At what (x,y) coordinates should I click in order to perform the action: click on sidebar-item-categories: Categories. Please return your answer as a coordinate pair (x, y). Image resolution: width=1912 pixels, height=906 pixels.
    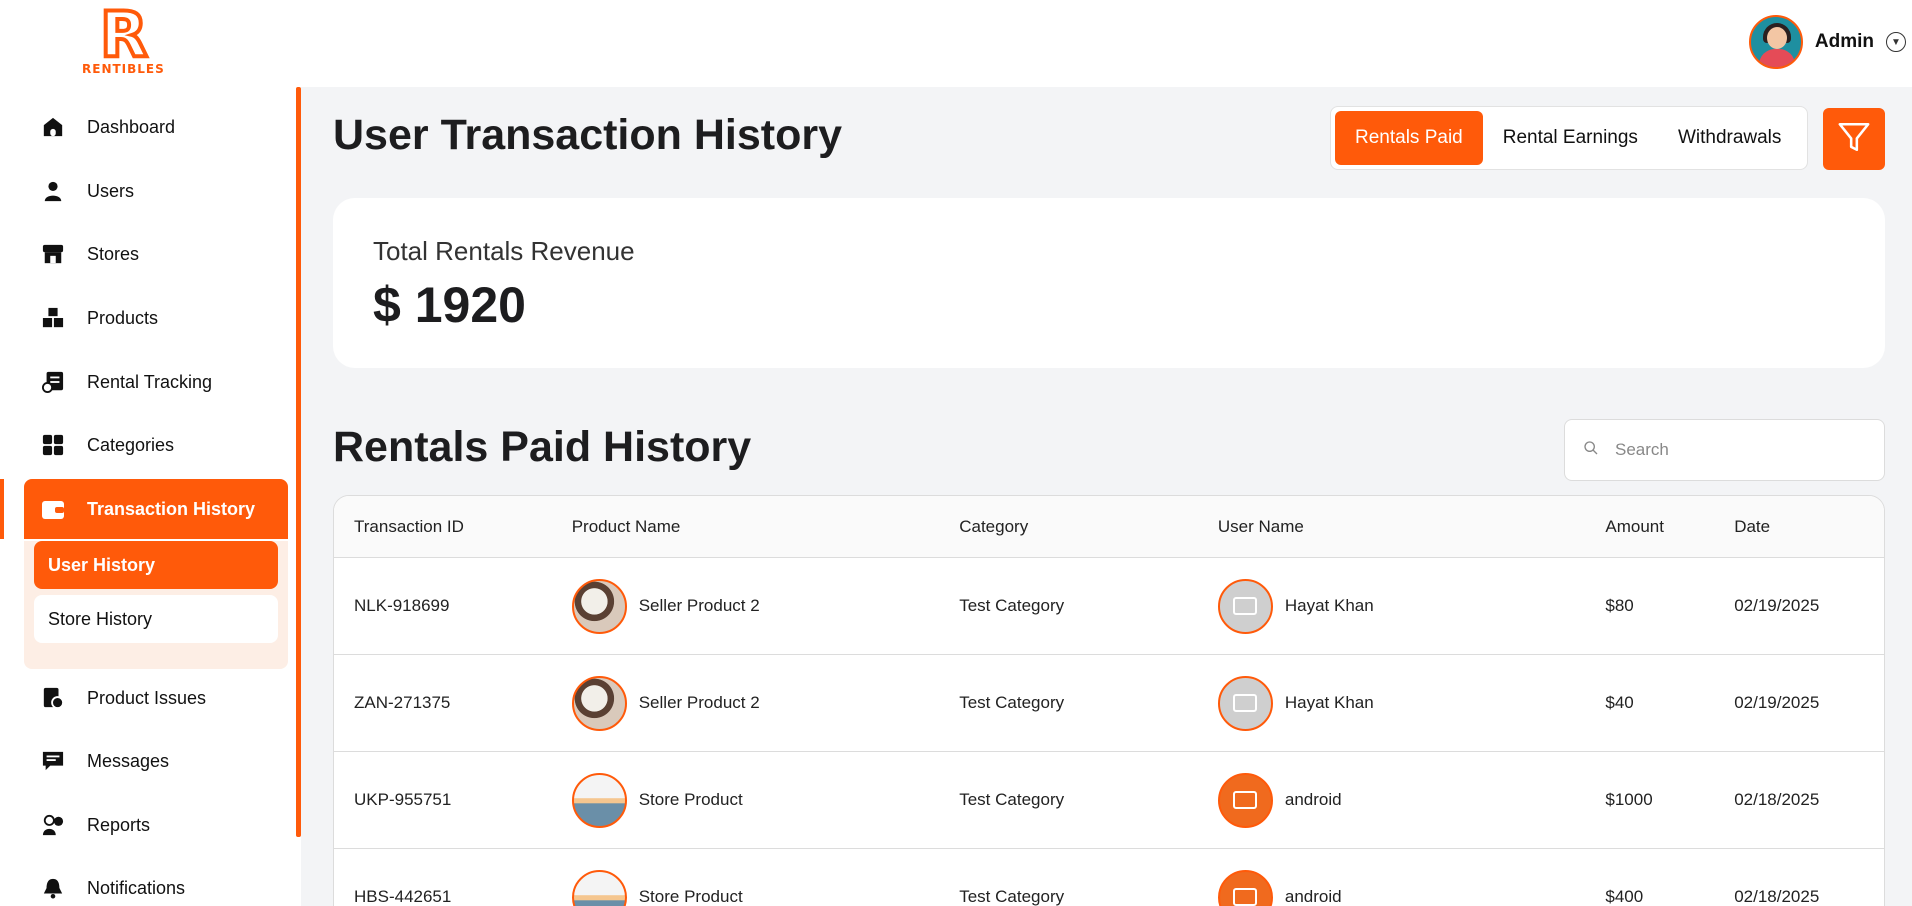
    Looking at the image, I should click on (156, 445).